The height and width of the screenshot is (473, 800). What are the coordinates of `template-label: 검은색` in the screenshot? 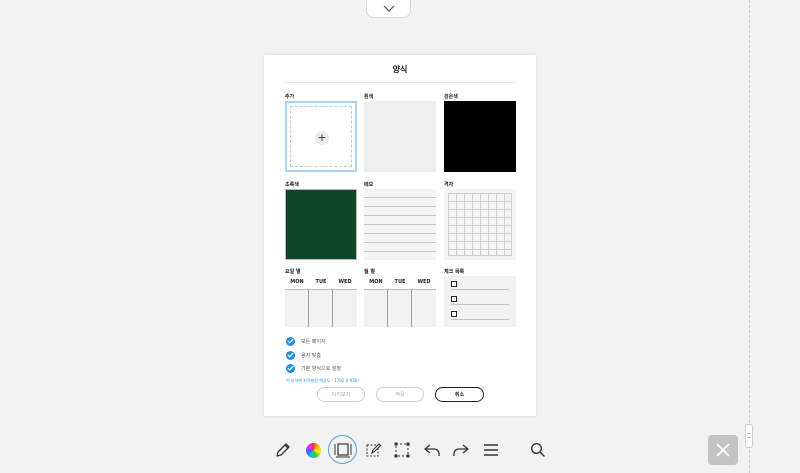 It's located at (451, 97).